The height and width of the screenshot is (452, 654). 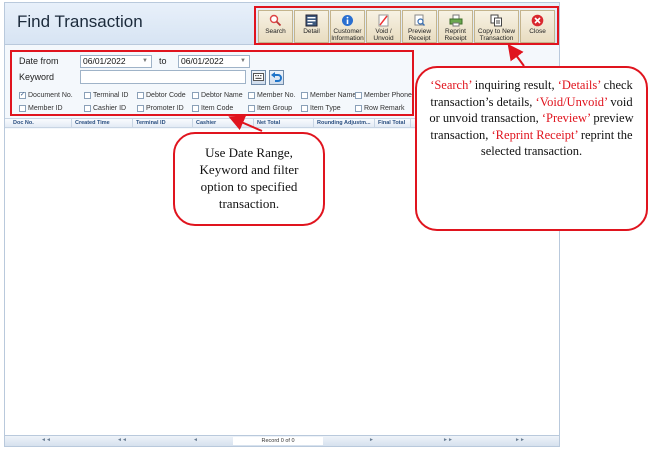 I want to click on toolbar-callout-arrow, so click(x=516, y=55).